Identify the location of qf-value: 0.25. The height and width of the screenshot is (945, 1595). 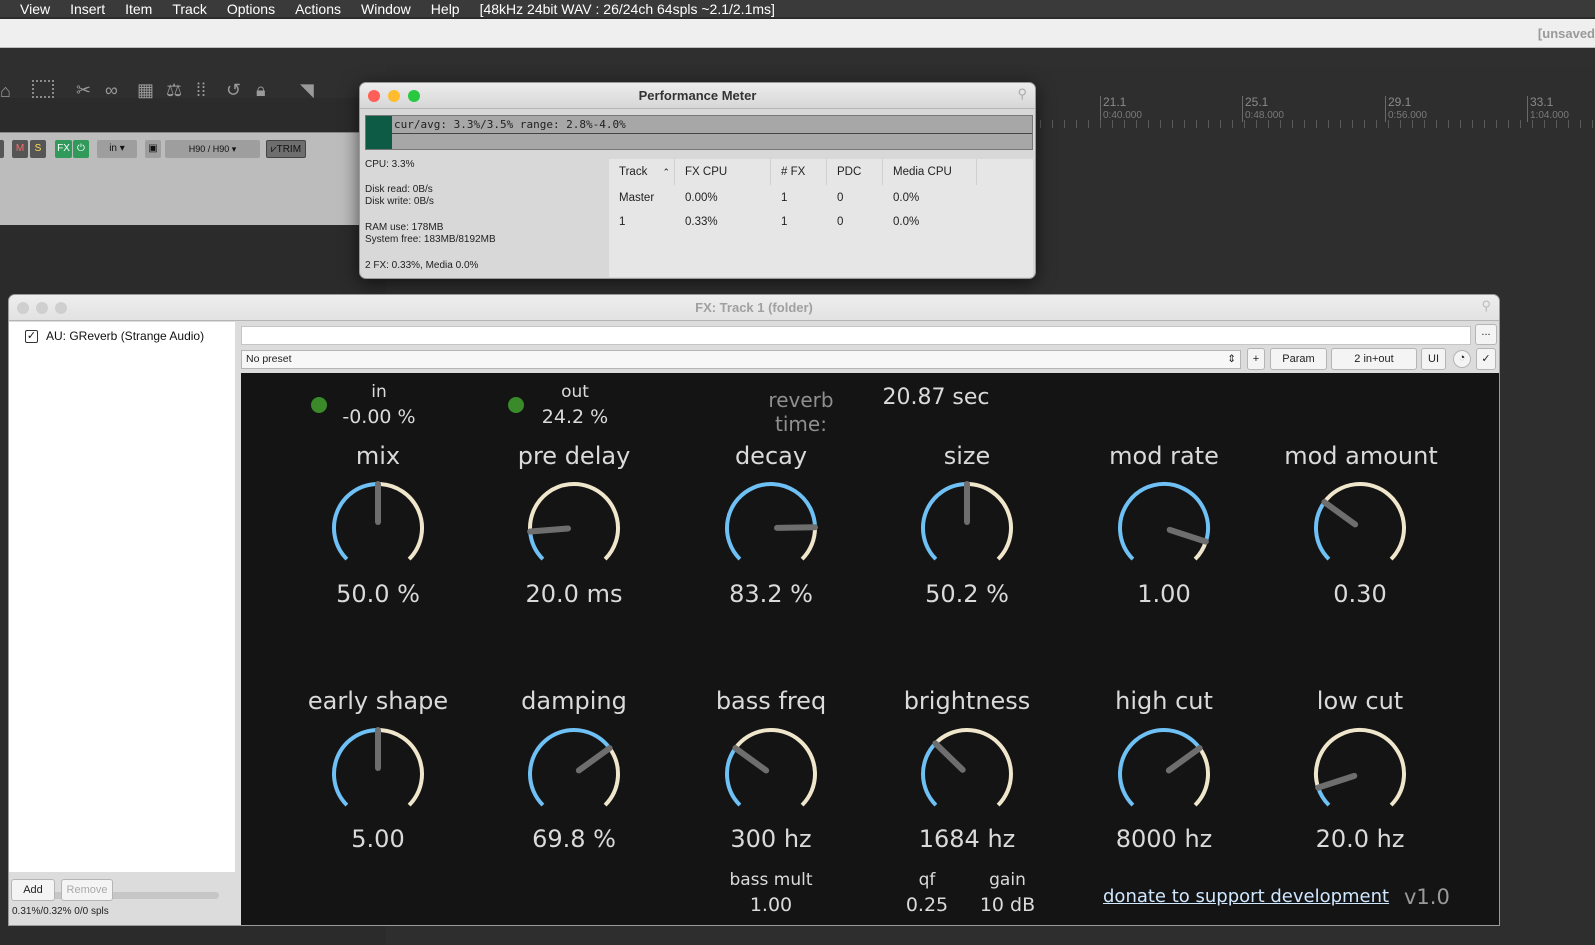
(927, 905).